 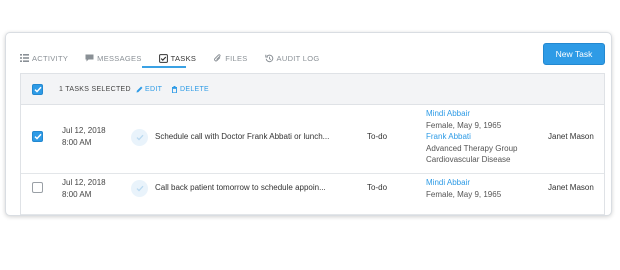 I want to click on tab-audit-log: AUDIT LOG, so click(x=292, y=58).